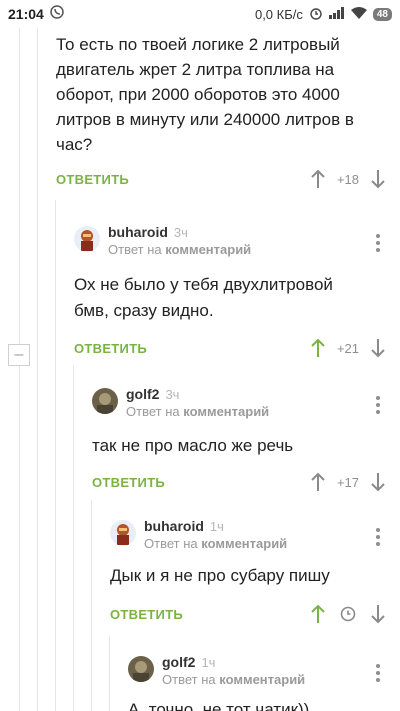 The height and width of the screenshot is (711, 400). Describe the element at coordinates (219, 705) in the screenshot. I see `comment-body: А, точно, не тот чатик))` at that location.